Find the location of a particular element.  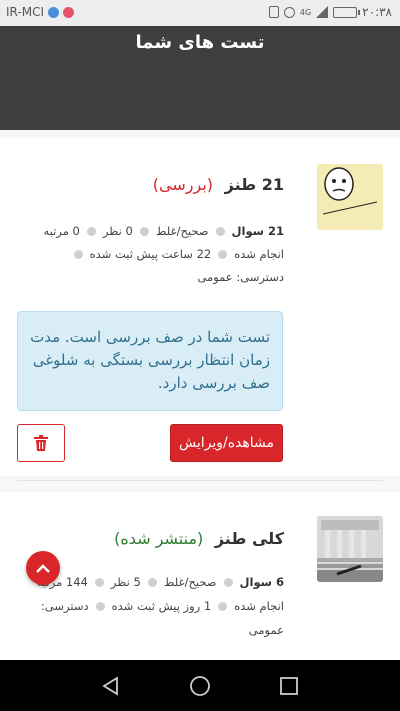

test-status-badge: (بررسی) is located at coordinates (183, 184).